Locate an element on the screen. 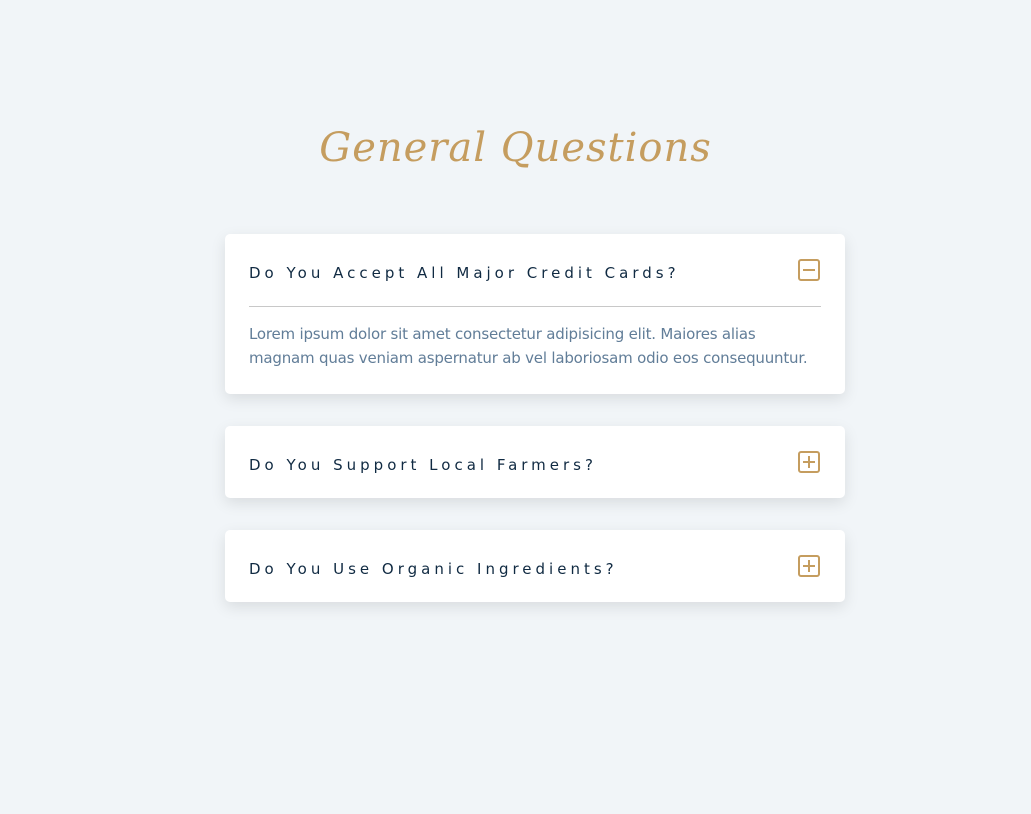  minus-bar is located at coordinates (809, 270).